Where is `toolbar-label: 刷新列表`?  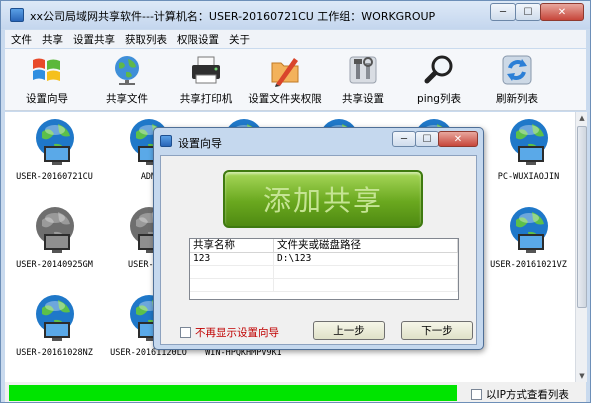 toolbar-label: 刷新列表 is located at coordinates (517, 99).